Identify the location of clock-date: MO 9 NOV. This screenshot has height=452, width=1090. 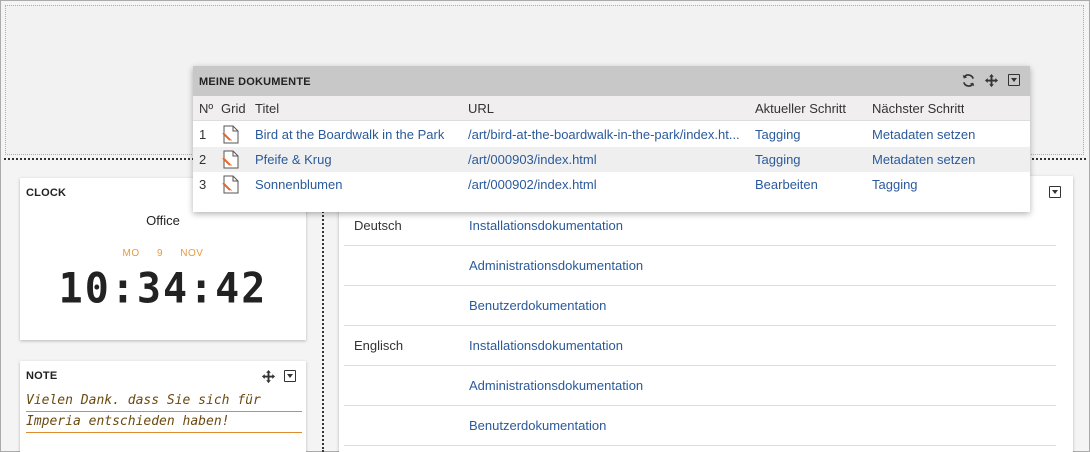
(163, 253).